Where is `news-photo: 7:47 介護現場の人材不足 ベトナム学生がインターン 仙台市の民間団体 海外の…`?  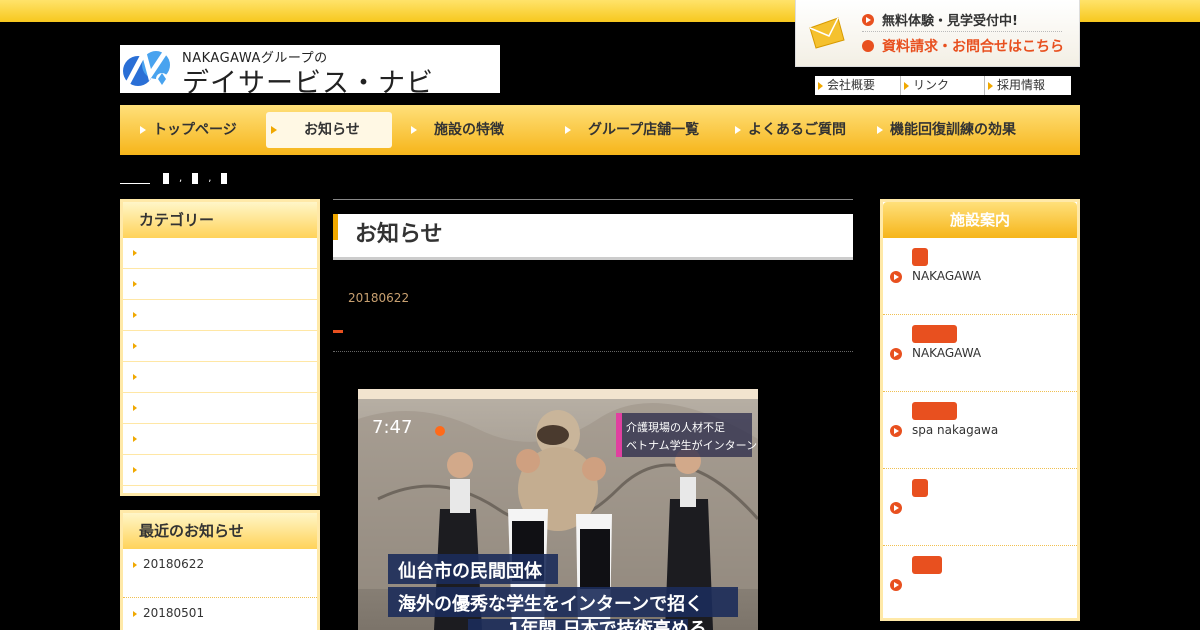
news-photo: 7:47 介護現場の人材不足 ベトナム学生がインターン 仙台市の民間団体 海外の… is located at coordinates (558, 509).